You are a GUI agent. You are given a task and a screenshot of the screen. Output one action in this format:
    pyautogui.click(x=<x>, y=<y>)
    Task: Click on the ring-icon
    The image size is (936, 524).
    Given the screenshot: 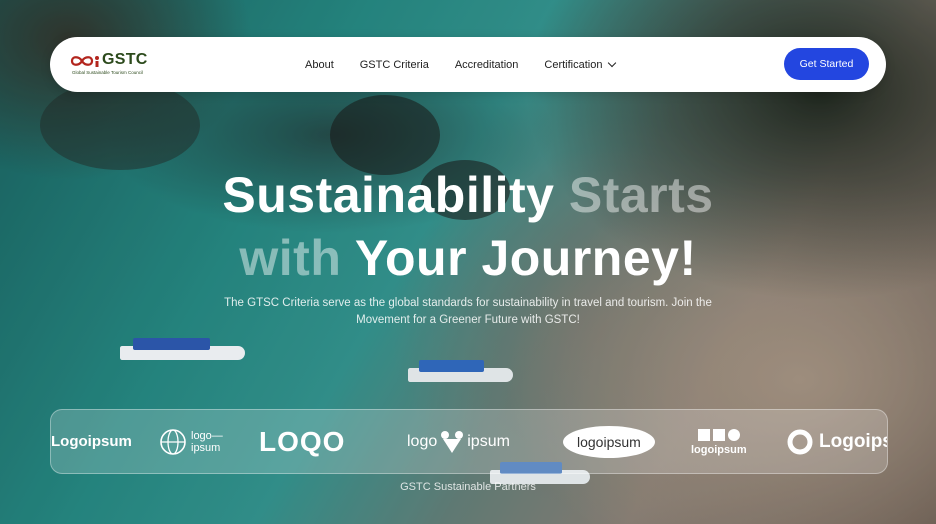 What is the action you would take?
    pyautogui.click(x=800, y=441)
    